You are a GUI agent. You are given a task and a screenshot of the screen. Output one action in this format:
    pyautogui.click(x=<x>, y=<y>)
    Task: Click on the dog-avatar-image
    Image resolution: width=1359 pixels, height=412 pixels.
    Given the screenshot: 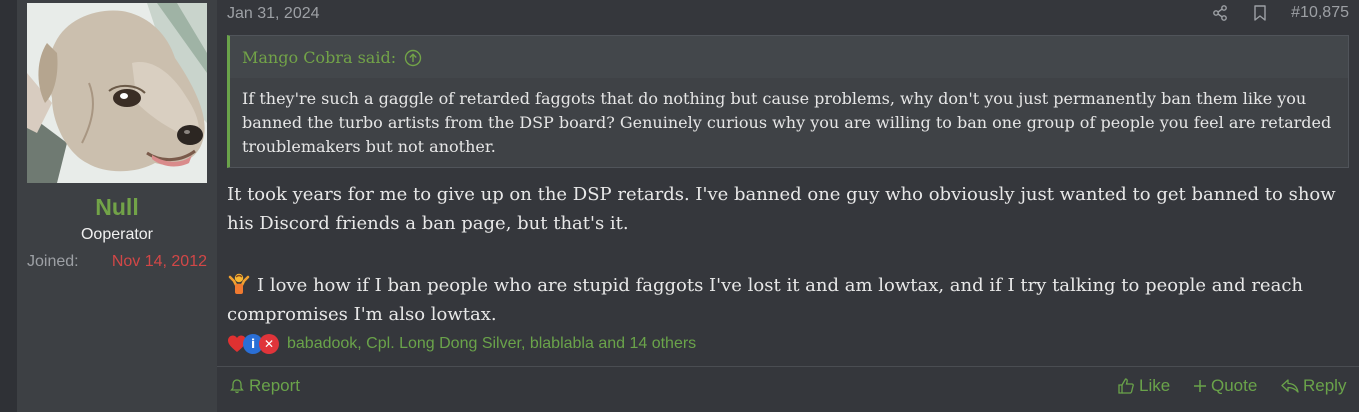 What is the action you would take?
    pyautogui.click(x=117, y=93)
    